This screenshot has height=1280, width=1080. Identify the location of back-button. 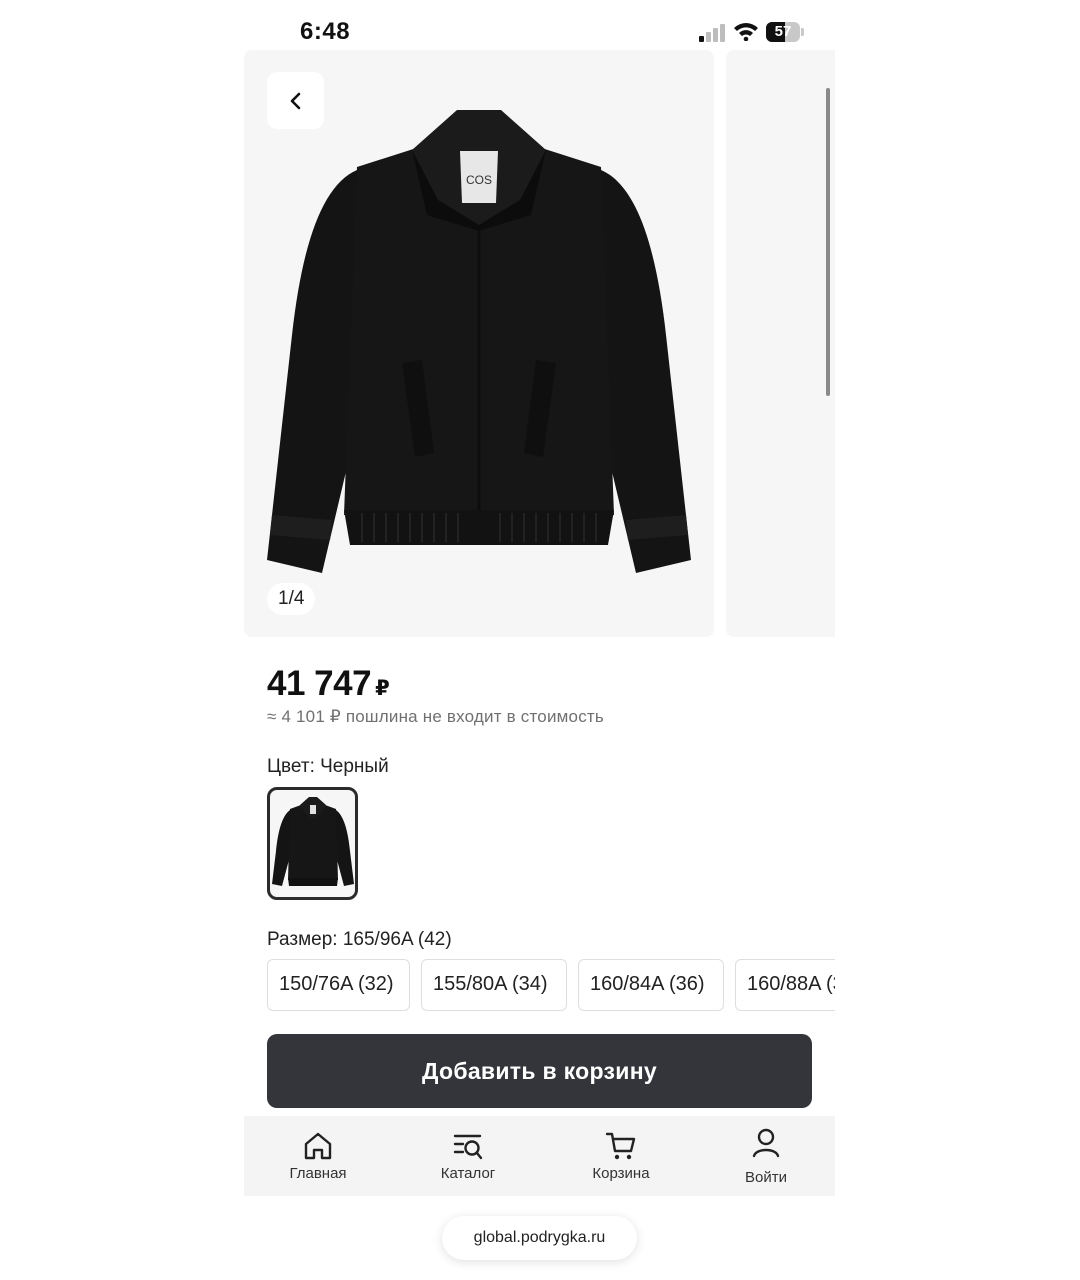
(295, 100).